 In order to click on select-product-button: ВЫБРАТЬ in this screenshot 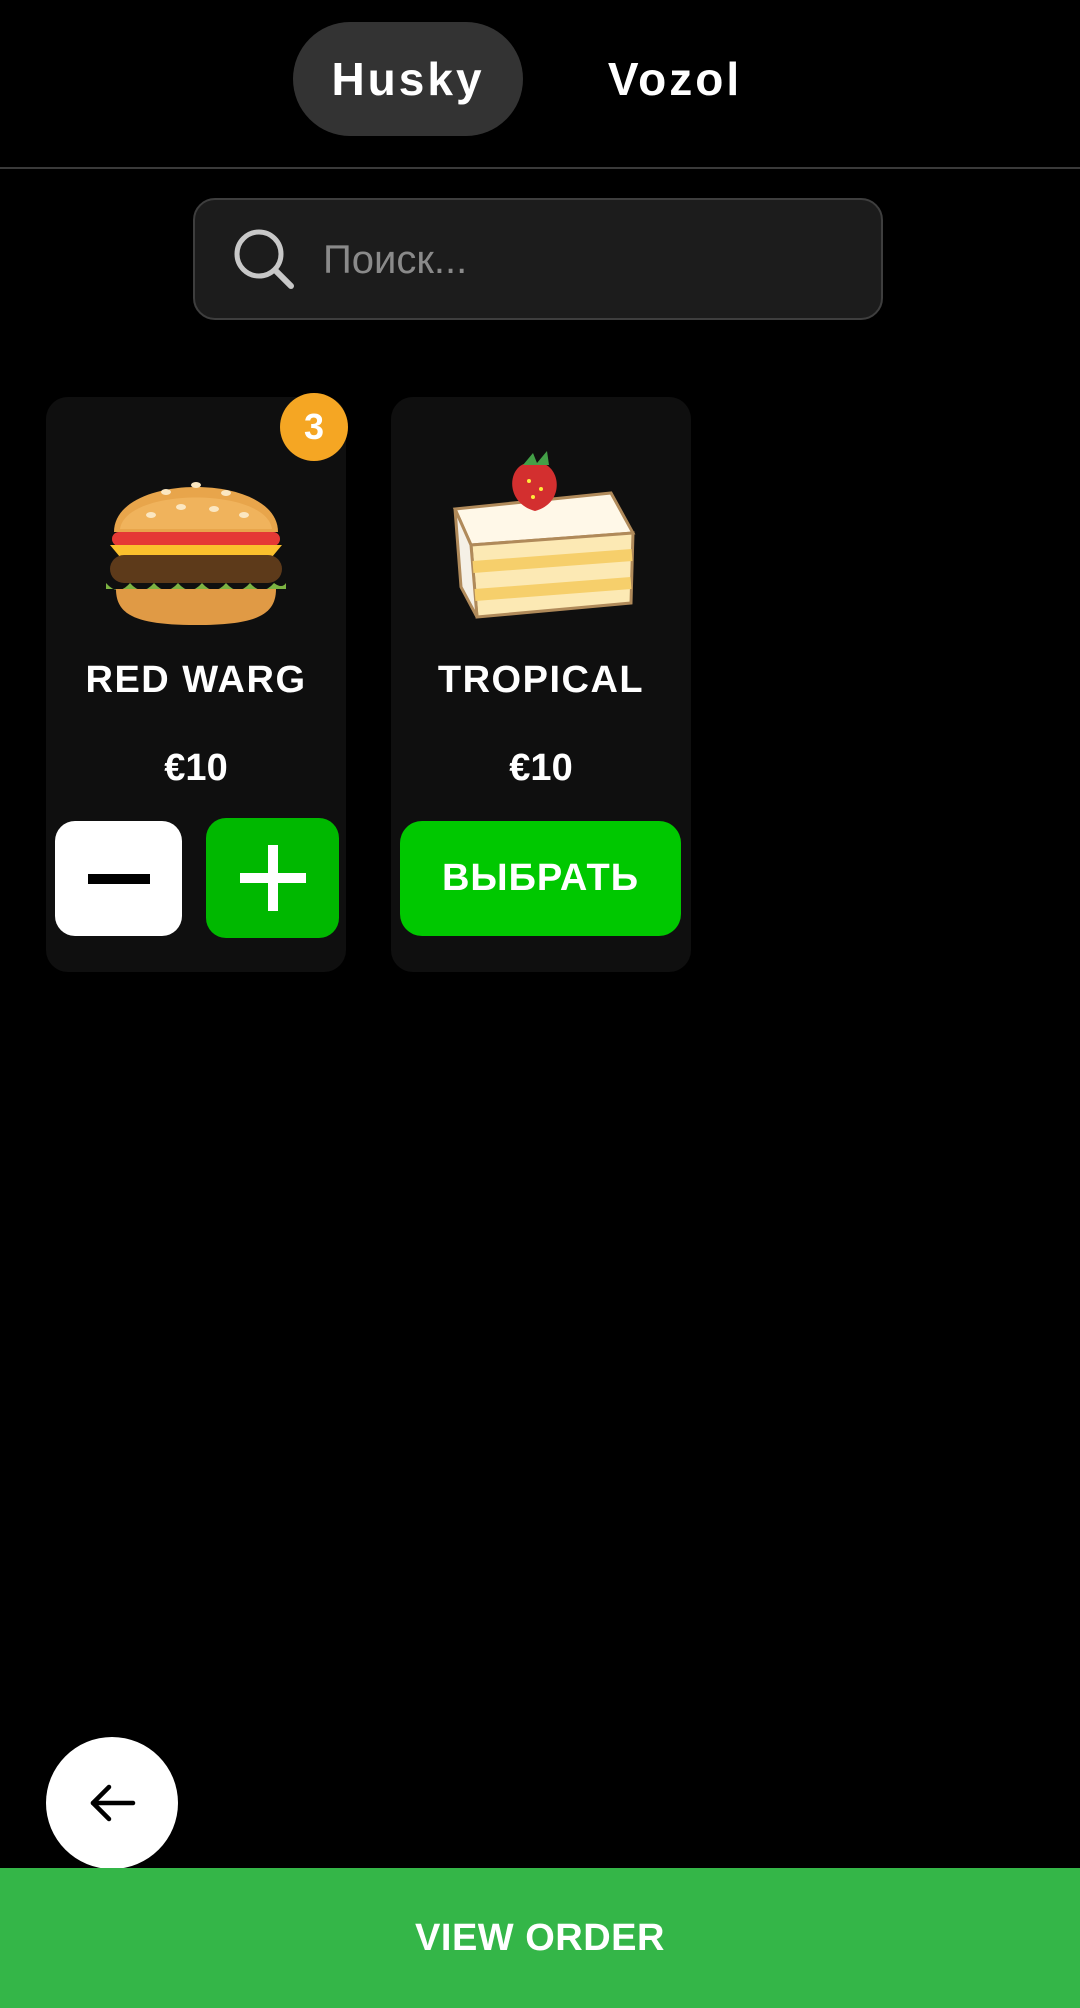, I will do `click(540, 878)`.